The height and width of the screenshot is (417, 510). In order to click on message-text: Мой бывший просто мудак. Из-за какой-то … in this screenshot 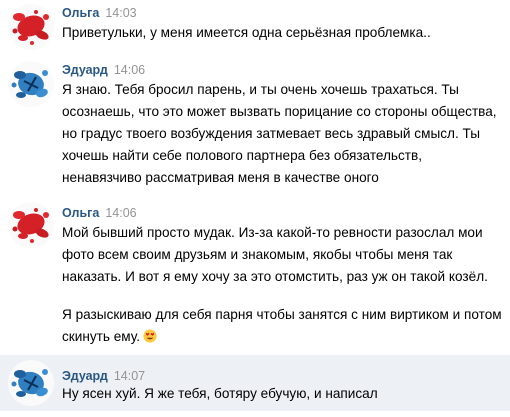, I will do `click(275, 254)`.